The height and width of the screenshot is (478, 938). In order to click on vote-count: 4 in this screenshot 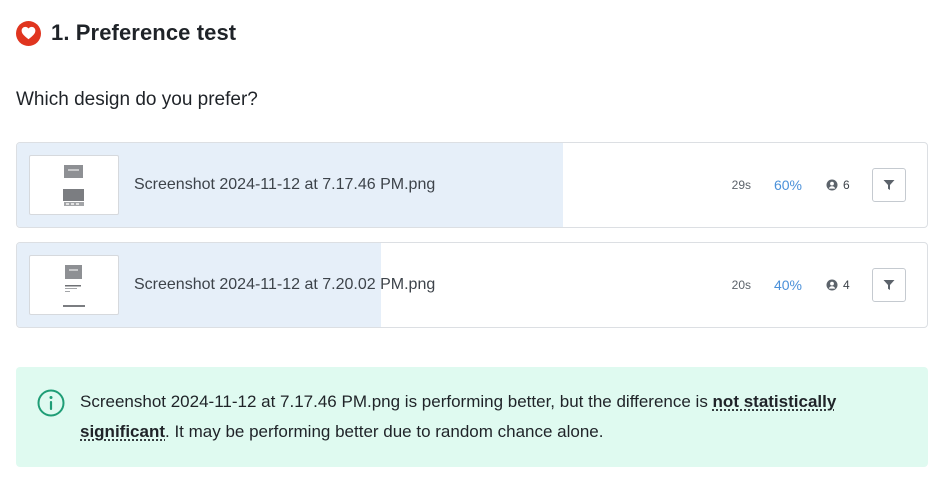, I will do `click(838, 285)`.